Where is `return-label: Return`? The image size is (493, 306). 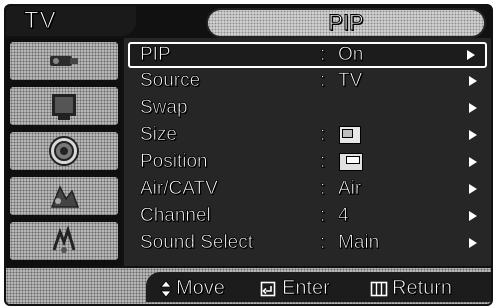 return-label: Return is located at coordinates (422, 288).